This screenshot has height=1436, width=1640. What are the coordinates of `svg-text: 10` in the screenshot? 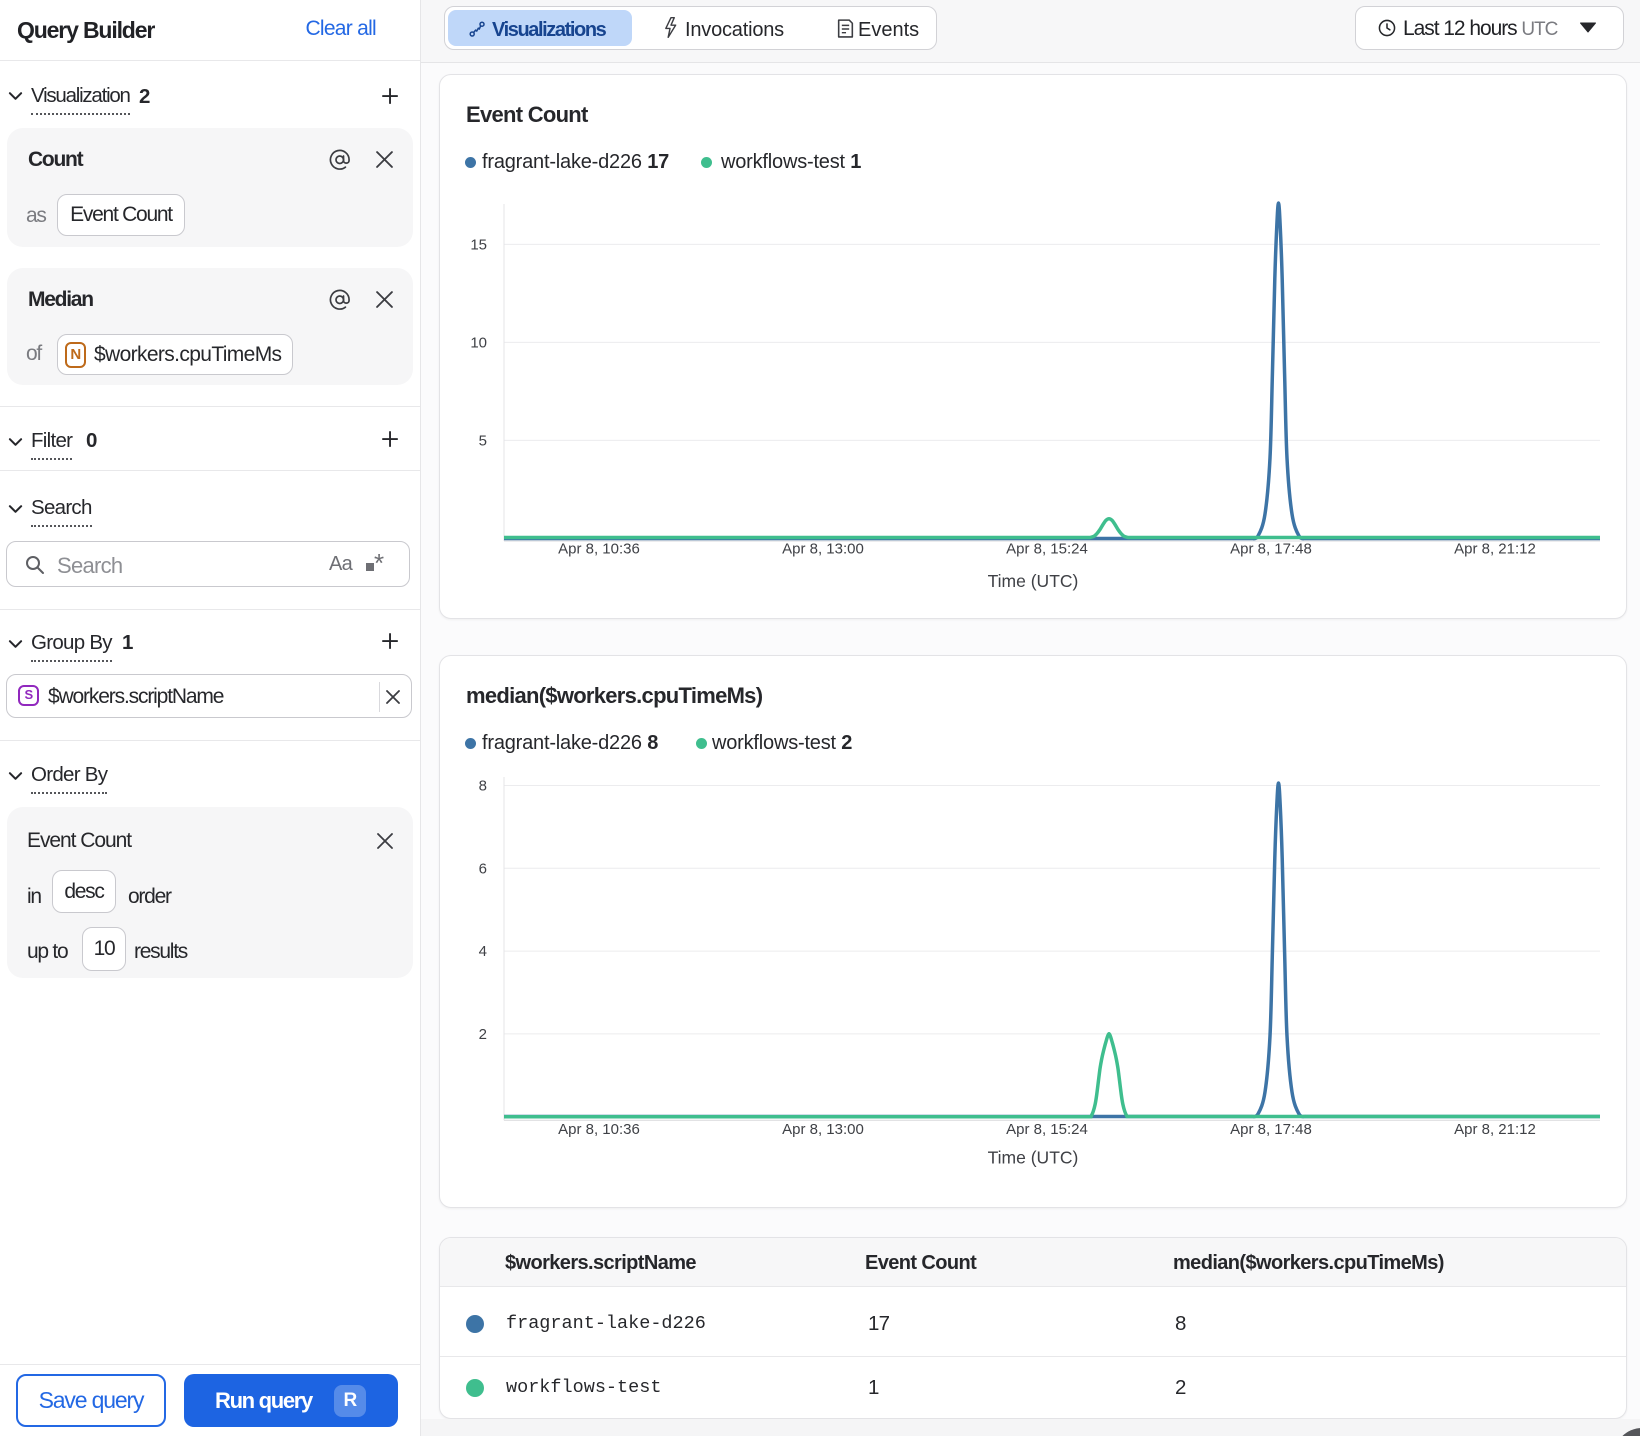 It's located at (478, 342).